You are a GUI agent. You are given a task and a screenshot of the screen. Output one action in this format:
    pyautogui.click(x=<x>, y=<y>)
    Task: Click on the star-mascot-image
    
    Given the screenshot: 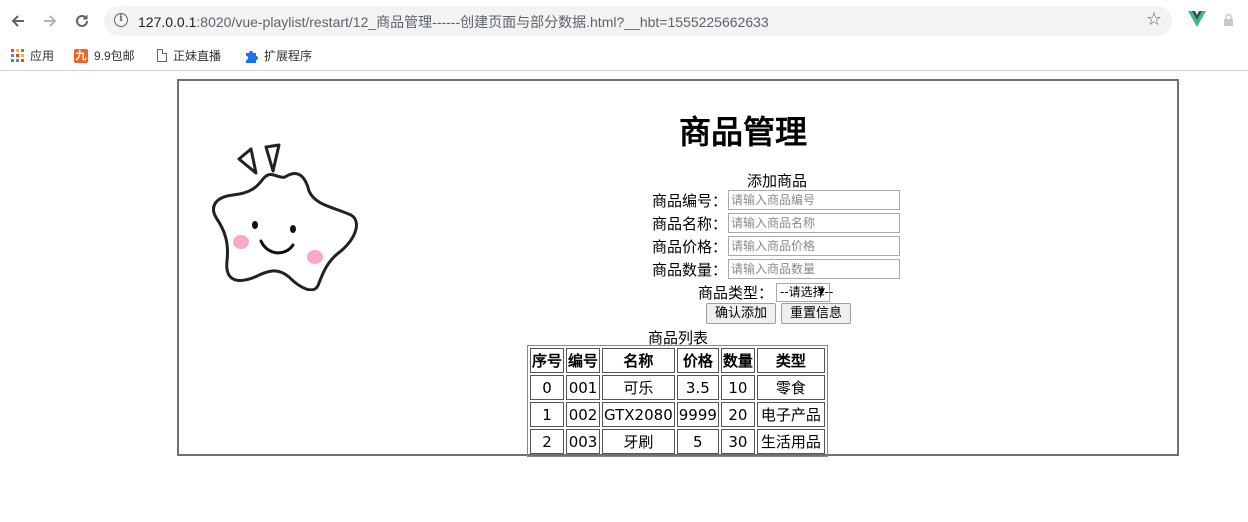 What is the action you would take?
    pyautogui.click(x=285, y=217)
    